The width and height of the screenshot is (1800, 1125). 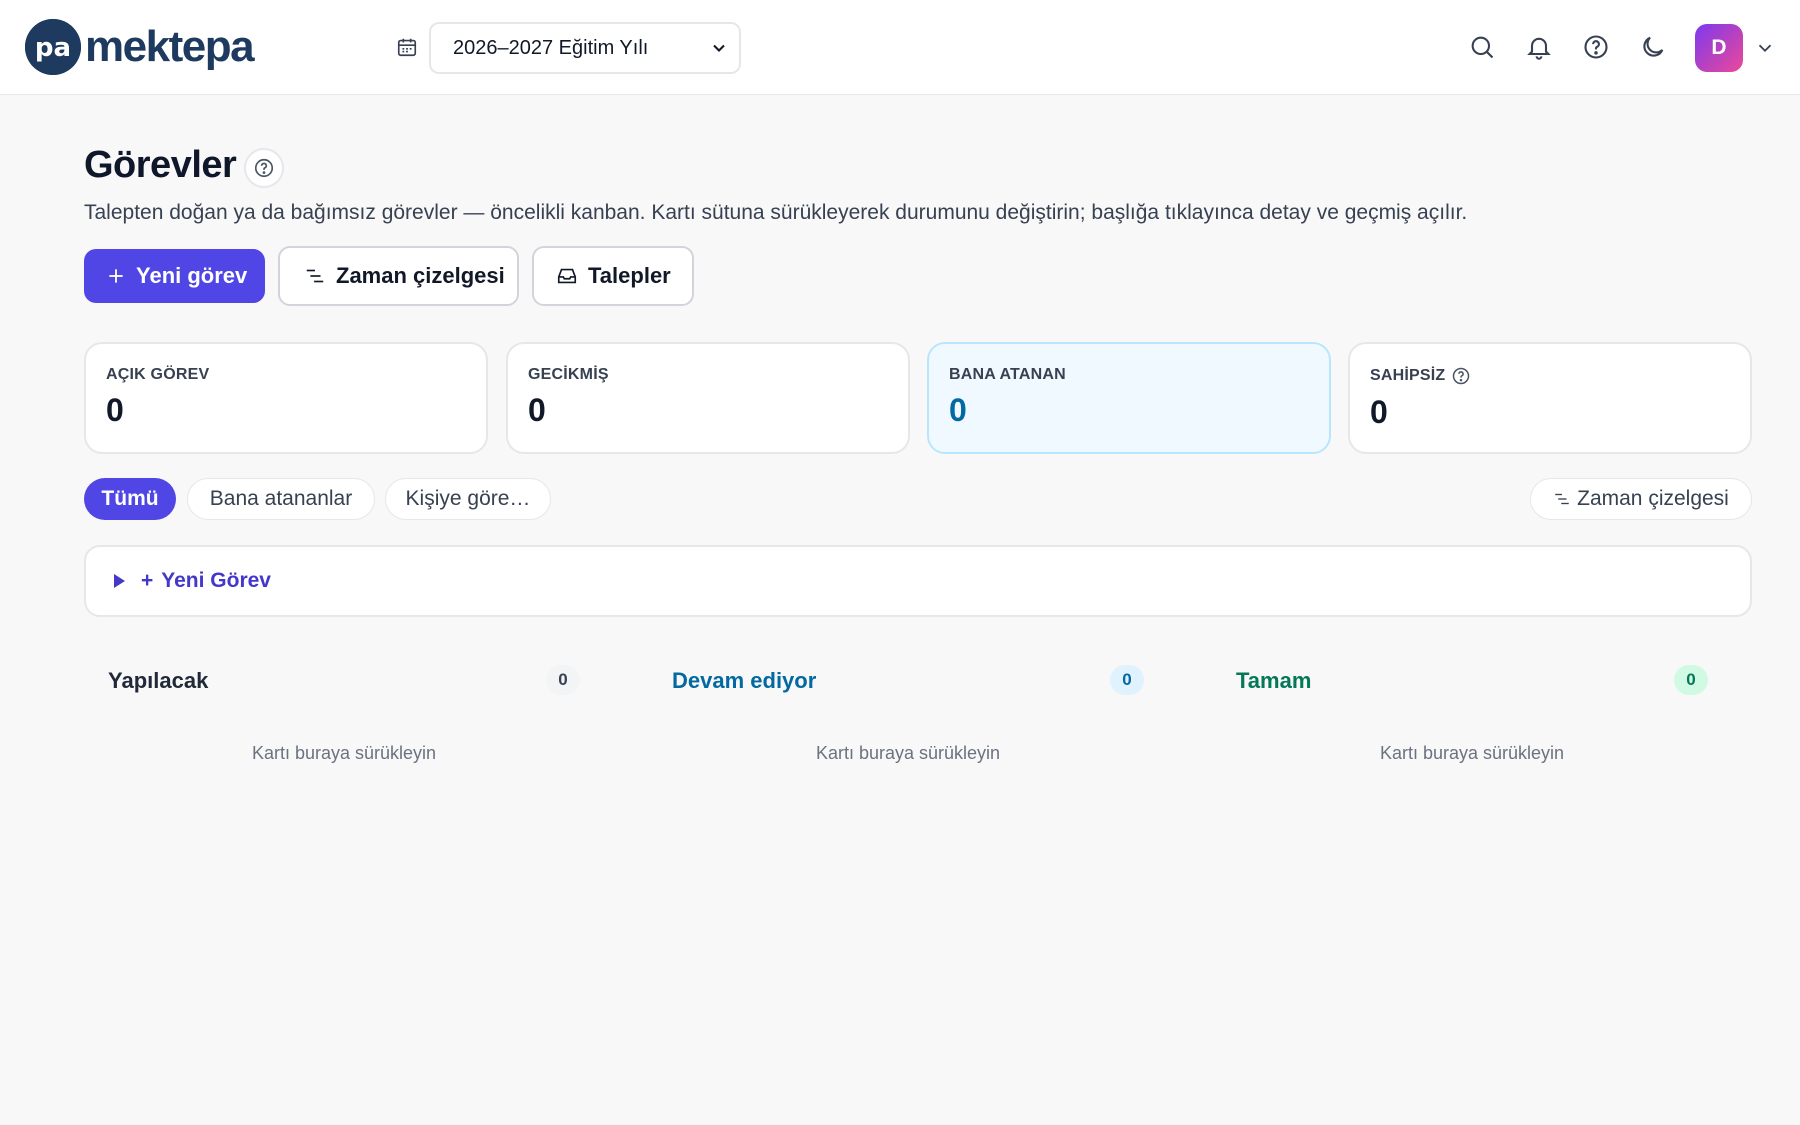 I want to click on top-bar: pa mektepa 2026–2027 Eğitim Yılı D, so click(x=900, y=47).